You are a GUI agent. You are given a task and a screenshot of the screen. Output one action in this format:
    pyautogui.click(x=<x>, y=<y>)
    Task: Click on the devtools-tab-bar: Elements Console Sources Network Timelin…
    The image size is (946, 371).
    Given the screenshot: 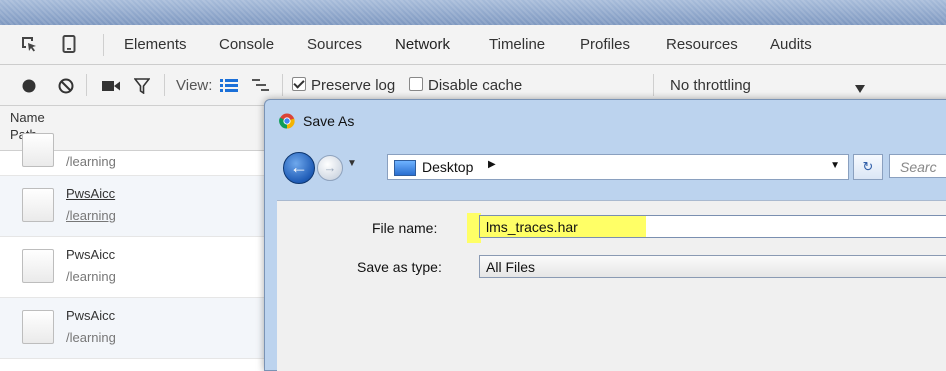 What is the action you would take?
    pyautogui.click(x=473, y=45)
    